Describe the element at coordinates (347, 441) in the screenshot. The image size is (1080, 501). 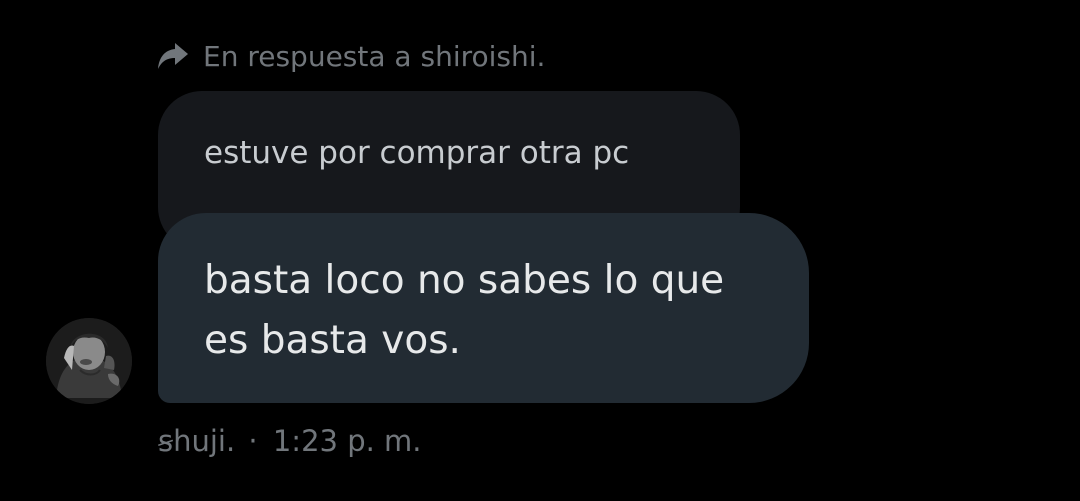
I see `message-time: 1:23 p. m.` at that location.